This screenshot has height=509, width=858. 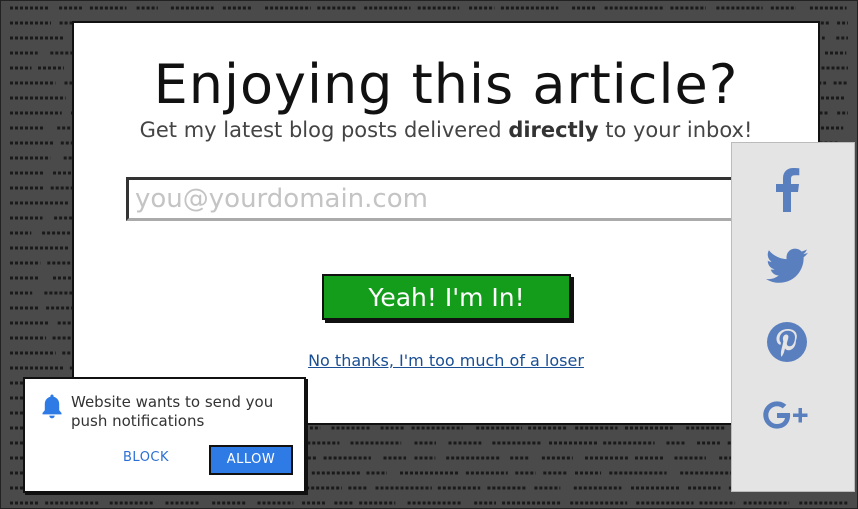 What do you see at coordinates (146, 457) in the screenshot?
I see `block-button: BLOCK` at bounding box center [146, 457].